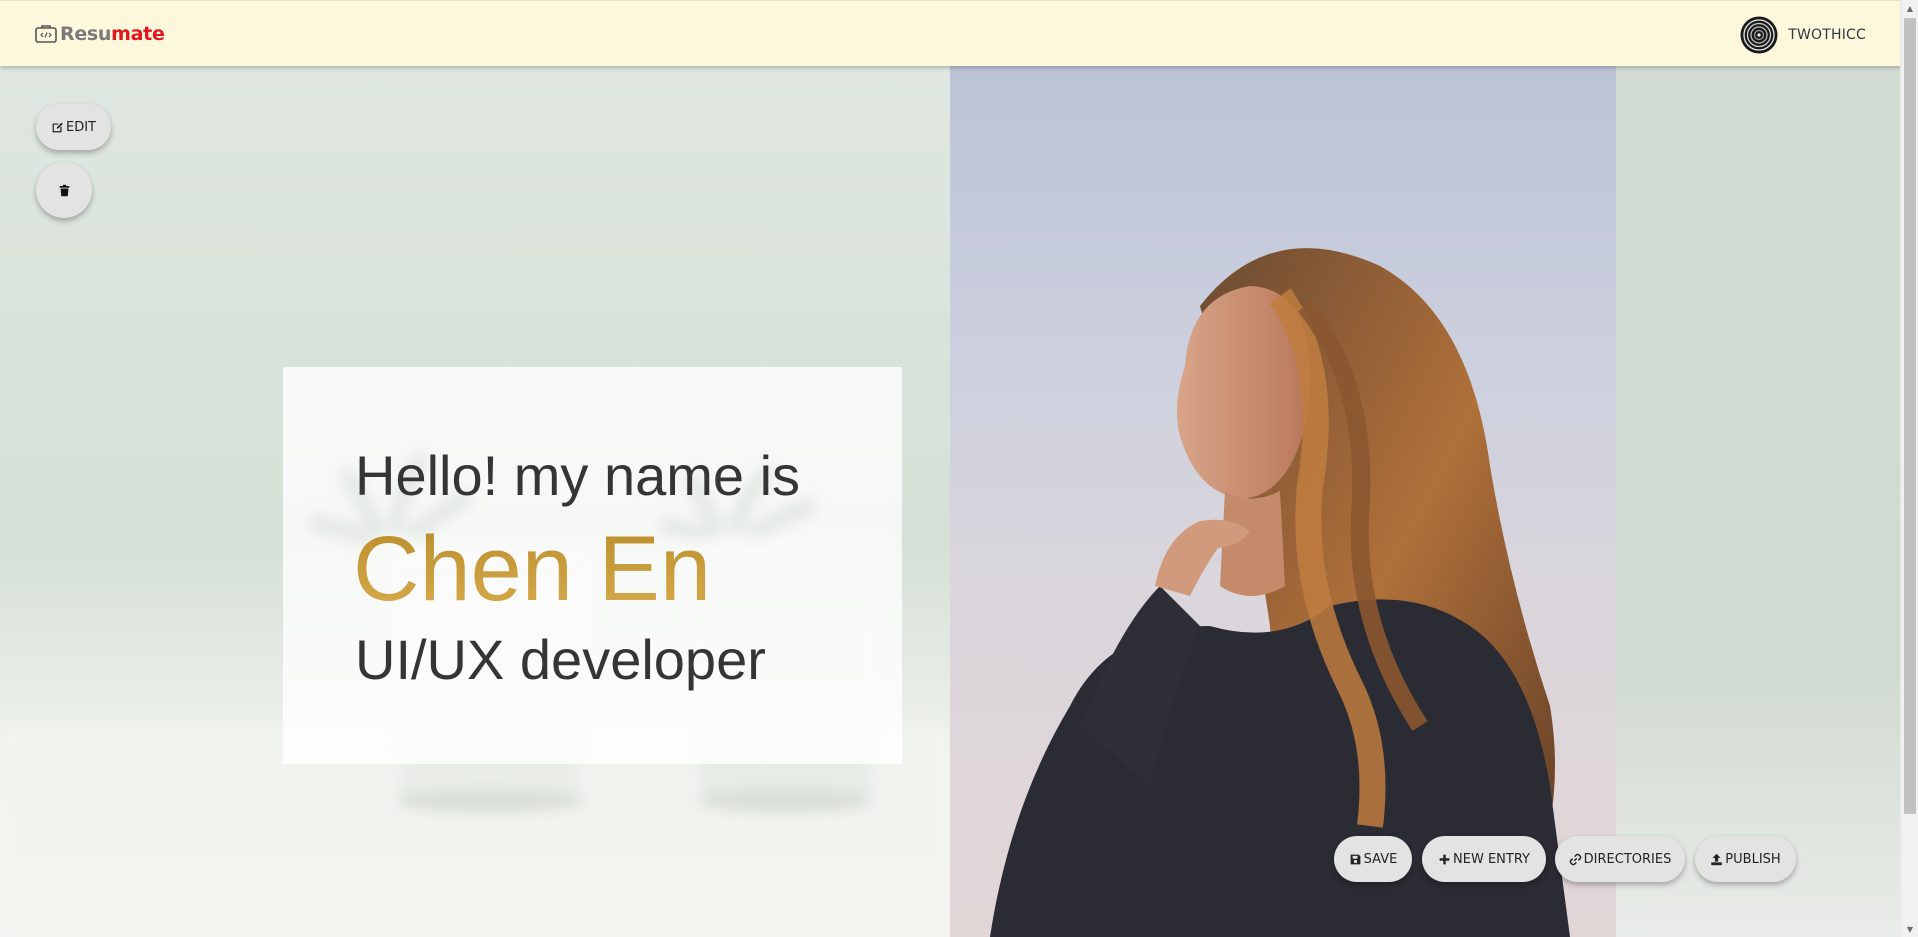 The image size is (1918, 937). I want to click on publish-button: PUBLISH, so click(1745, 859).